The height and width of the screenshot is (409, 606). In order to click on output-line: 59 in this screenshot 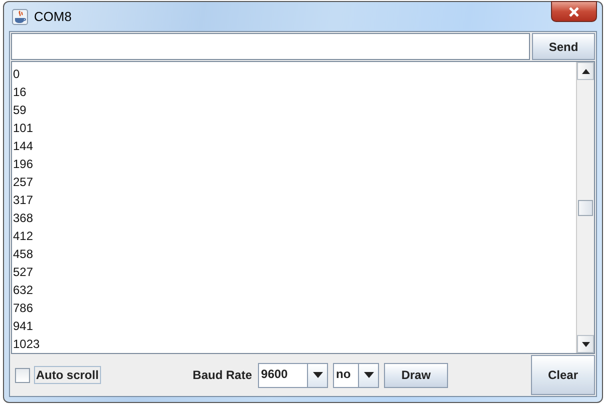, I will do `click(19, 110)`.